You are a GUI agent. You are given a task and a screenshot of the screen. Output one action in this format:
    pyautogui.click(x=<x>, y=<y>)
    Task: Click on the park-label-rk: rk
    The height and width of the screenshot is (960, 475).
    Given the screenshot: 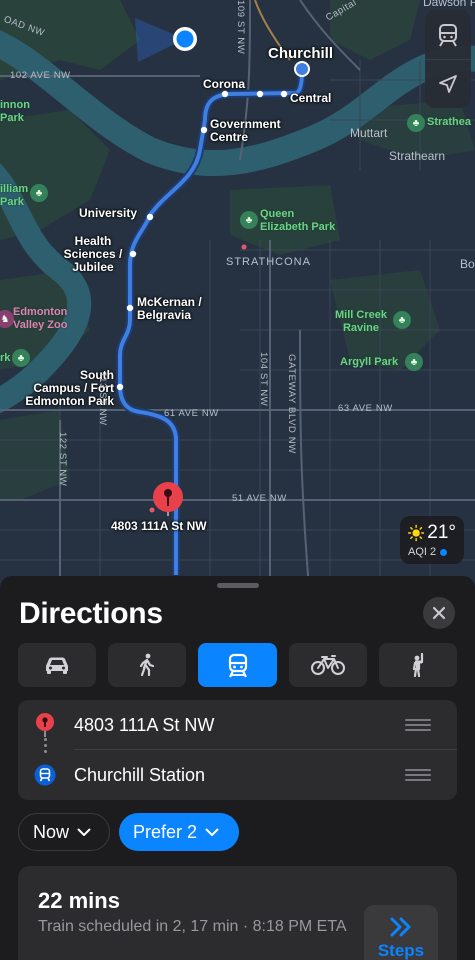 What is the action you would take?
    pyautogui.click(x=5, y=358)
    